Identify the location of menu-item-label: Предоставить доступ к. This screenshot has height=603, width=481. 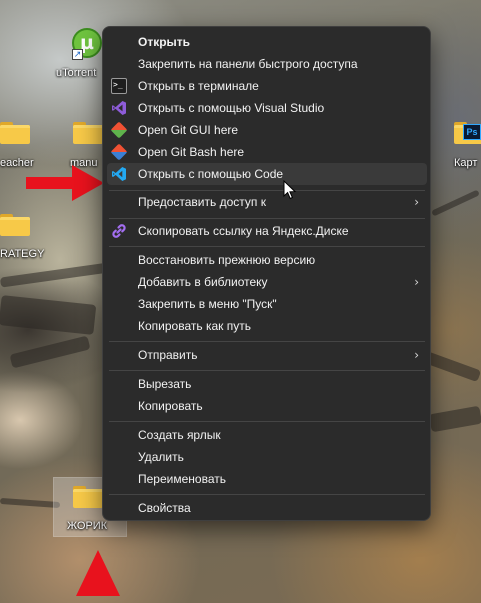
(202, 202).